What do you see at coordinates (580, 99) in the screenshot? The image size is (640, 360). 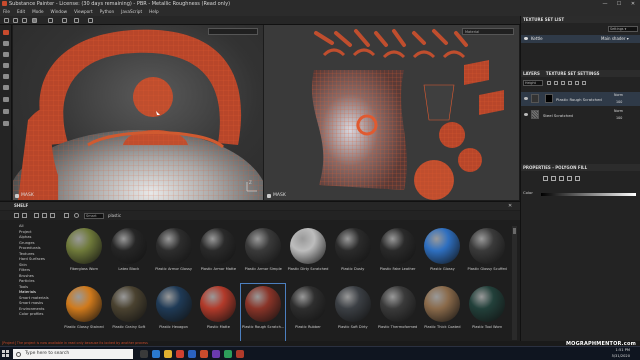 I see `layer-row: Plastic Rough Scratched Norm 100` at bounding box center [580, 99].